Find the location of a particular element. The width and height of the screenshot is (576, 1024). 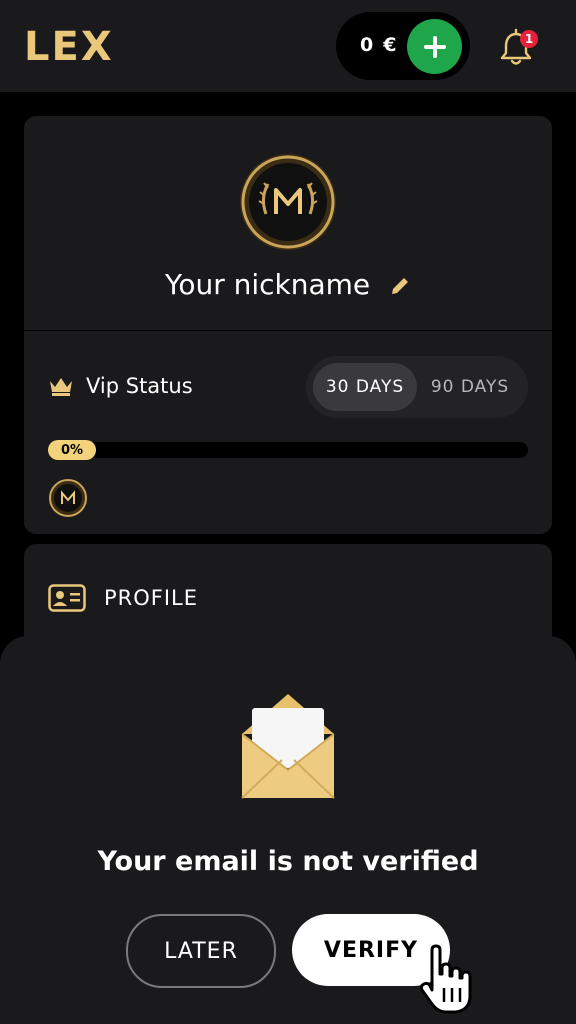

envelope-icon is located at coordinates (288, 746).